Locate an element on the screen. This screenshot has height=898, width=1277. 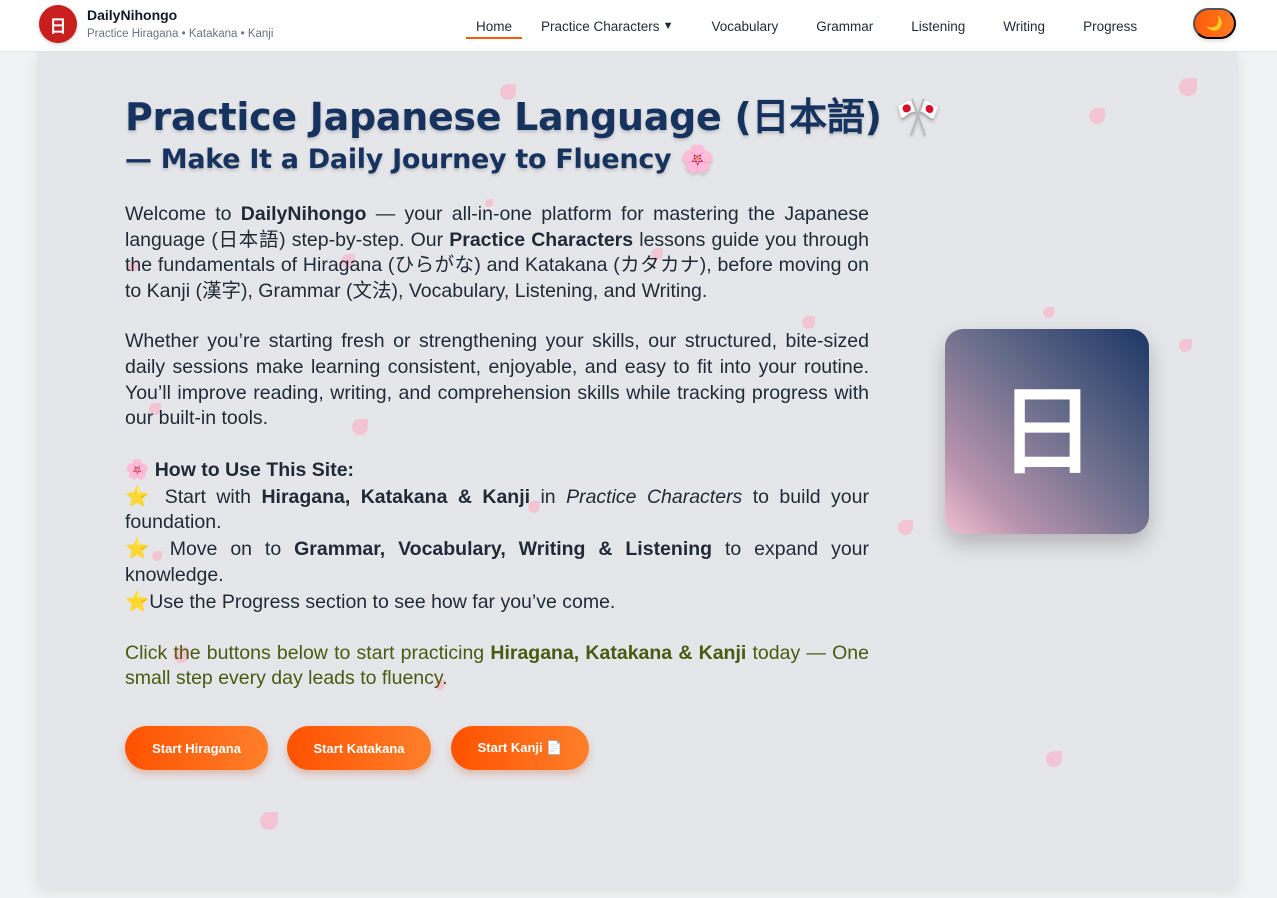
start-kanji-button: Start Kanji 📄 is located at coordinates (520, 748).